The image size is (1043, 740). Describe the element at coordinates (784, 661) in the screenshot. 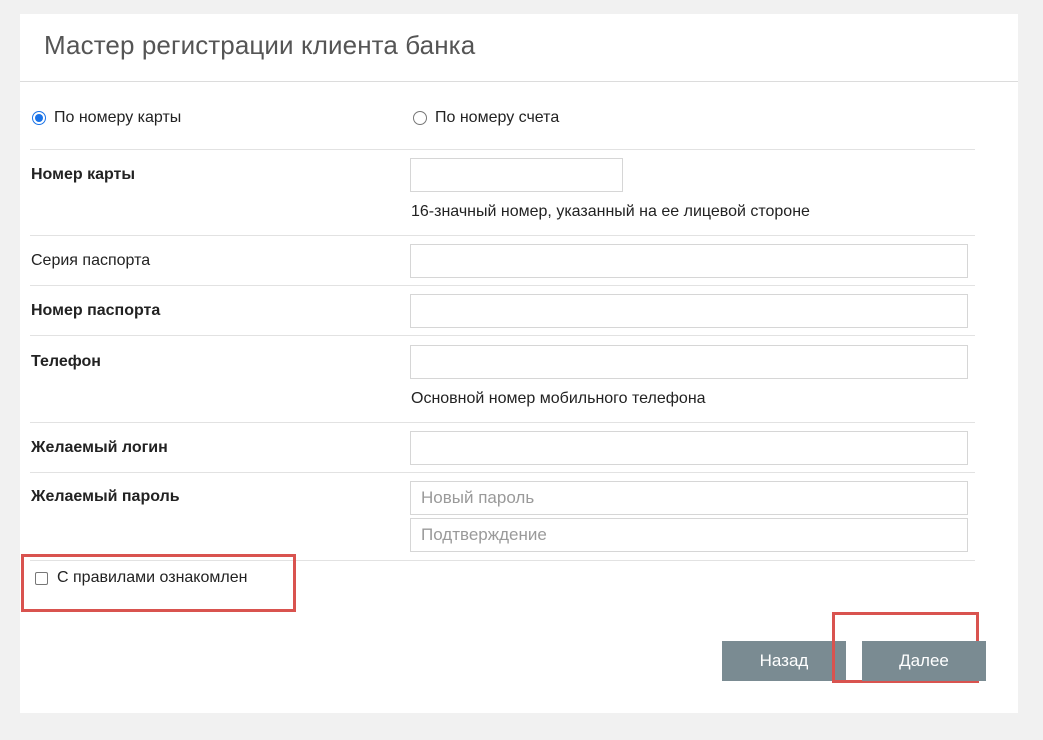

I see `back-button: Назад` at that location.